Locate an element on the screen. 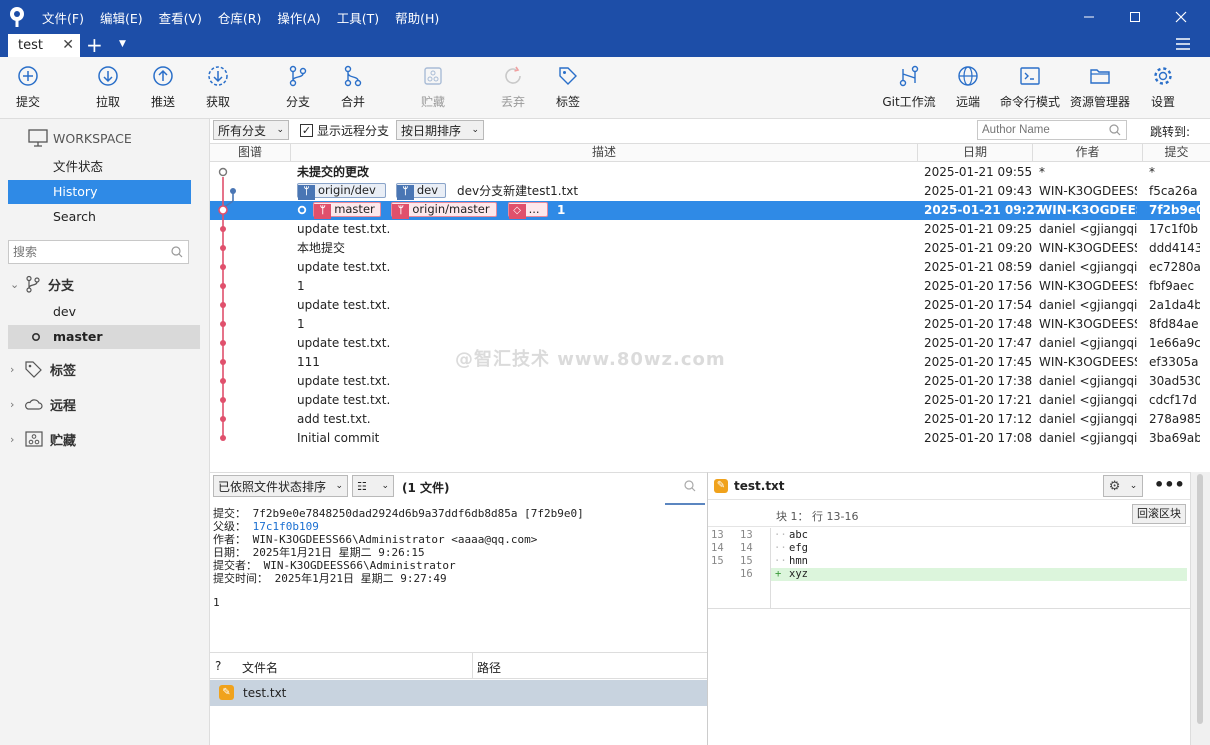 This screenshot has width=1210, height=745. search-icon is located at coordinates (690, 486).